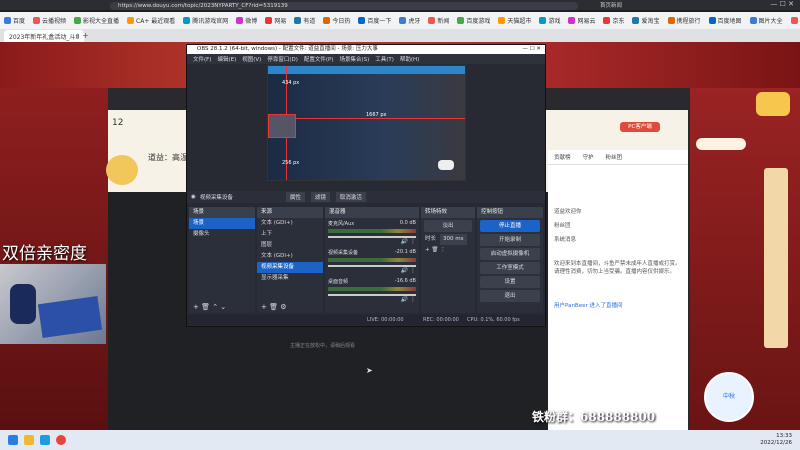 The width and height of the screenshot is (800, 450). I want to click on chat-message: 系统消息, so click(565, 240).